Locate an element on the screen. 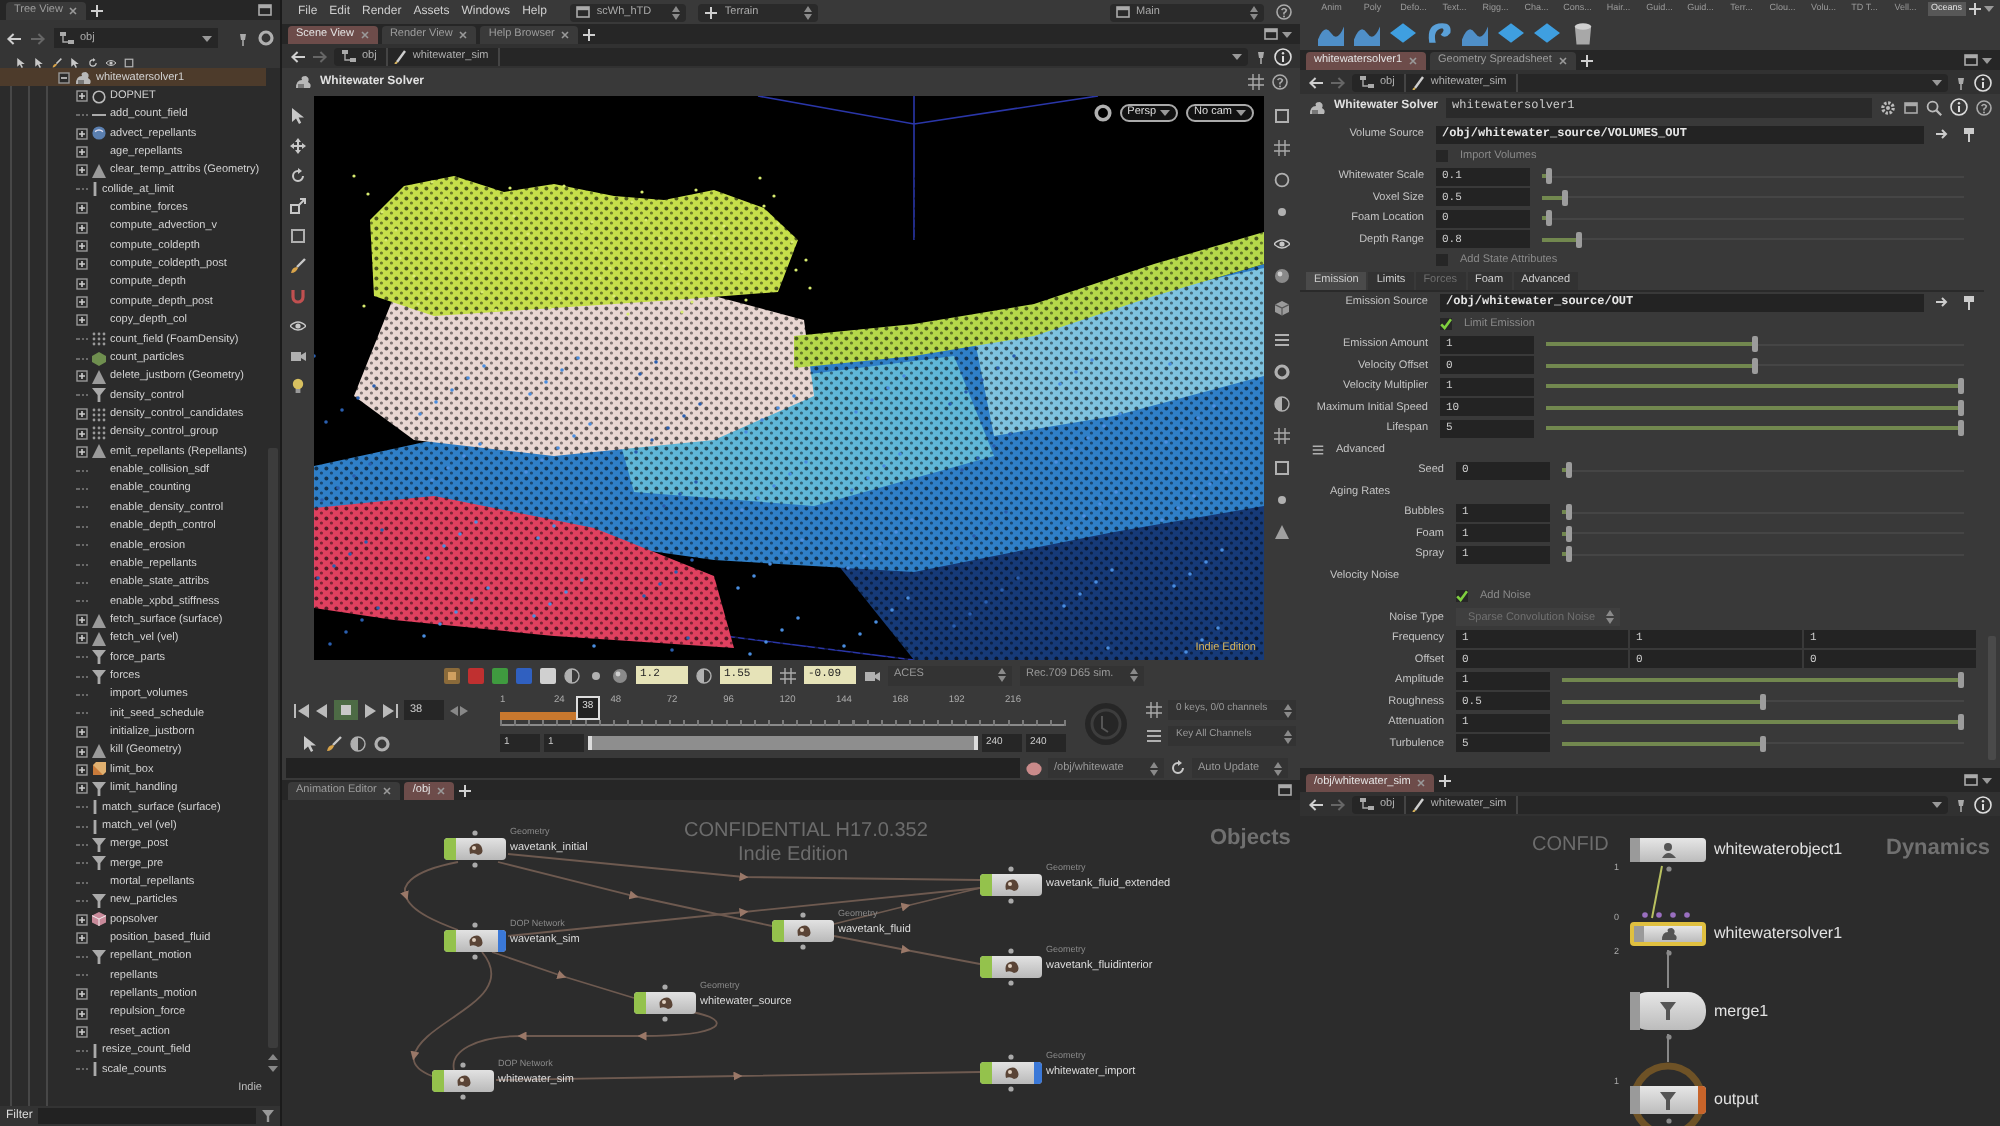 The height and width of the screenshot is (1126, 2000). cross-arrows-icon is located at coordinates (298, 146).